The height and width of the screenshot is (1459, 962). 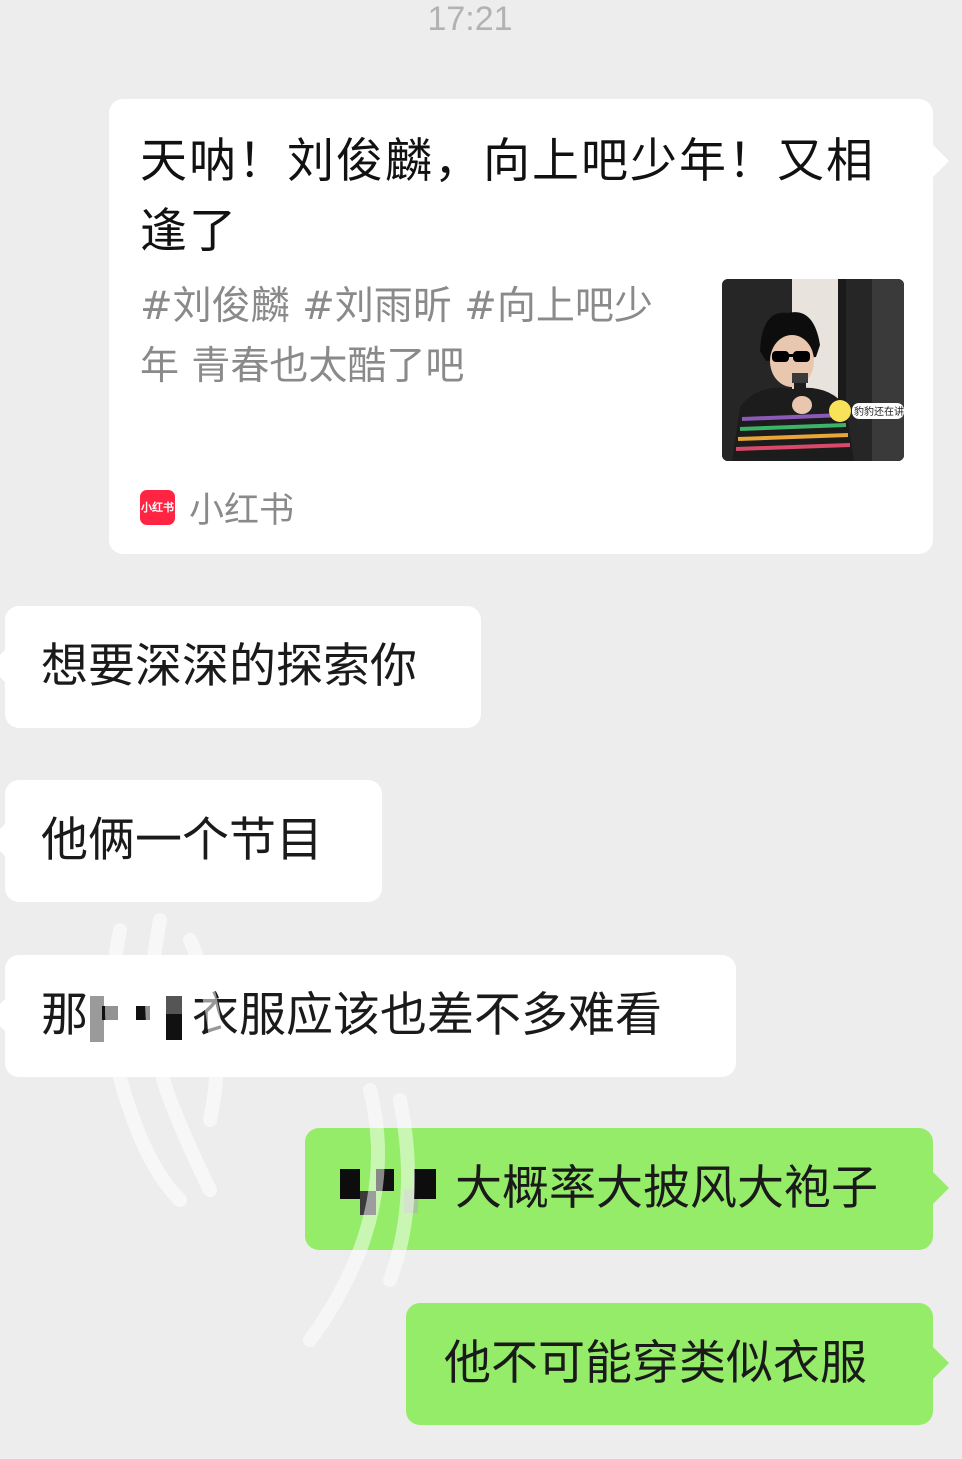 What do you see at coordinates (396, 336) in the screenshot?
I see `link-card-description: #刘俊麟 #刘雨昕 #向上吧少年 青春也太酷了吧` at bounding box center [396, 336].